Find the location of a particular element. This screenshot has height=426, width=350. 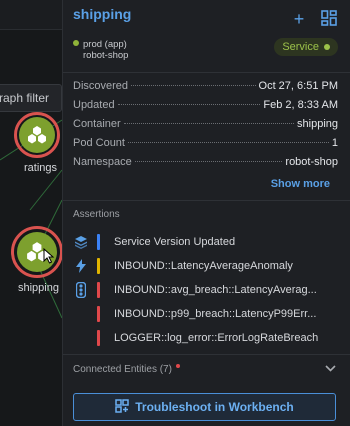

troubleshoot-button: Troubleshoot in Workbench is located at coordinates (204, 407).